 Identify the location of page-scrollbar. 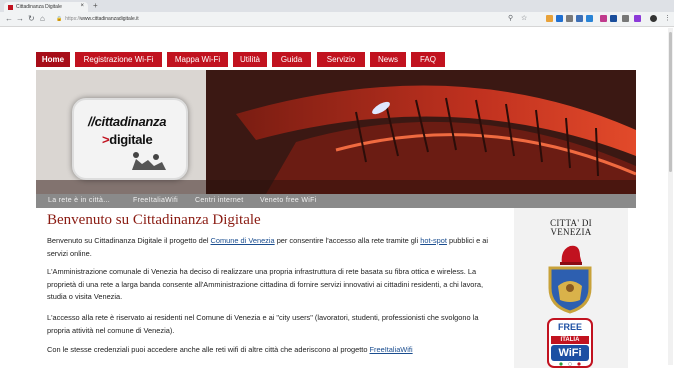
(670, 196).